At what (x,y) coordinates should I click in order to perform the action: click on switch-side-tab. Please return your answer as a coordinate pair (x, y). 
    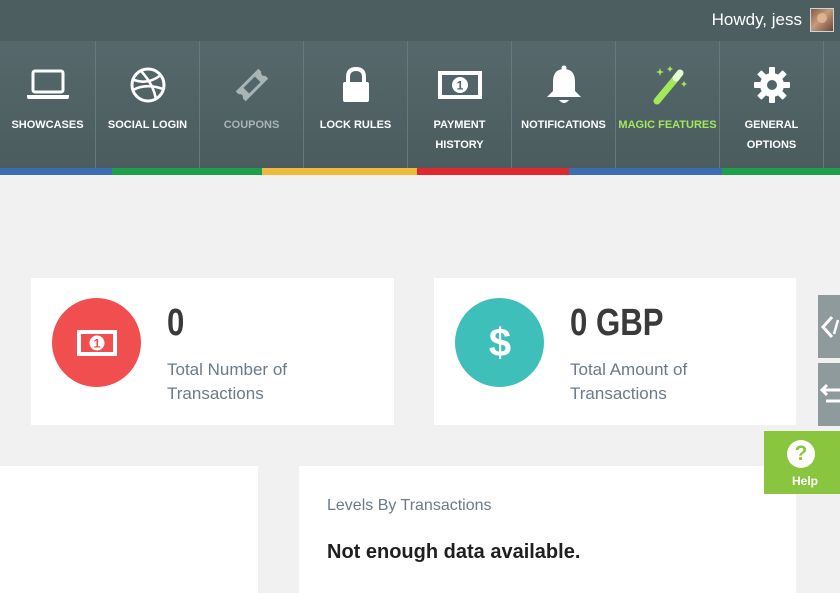
    Looking at the image, I should click on (829, 394).